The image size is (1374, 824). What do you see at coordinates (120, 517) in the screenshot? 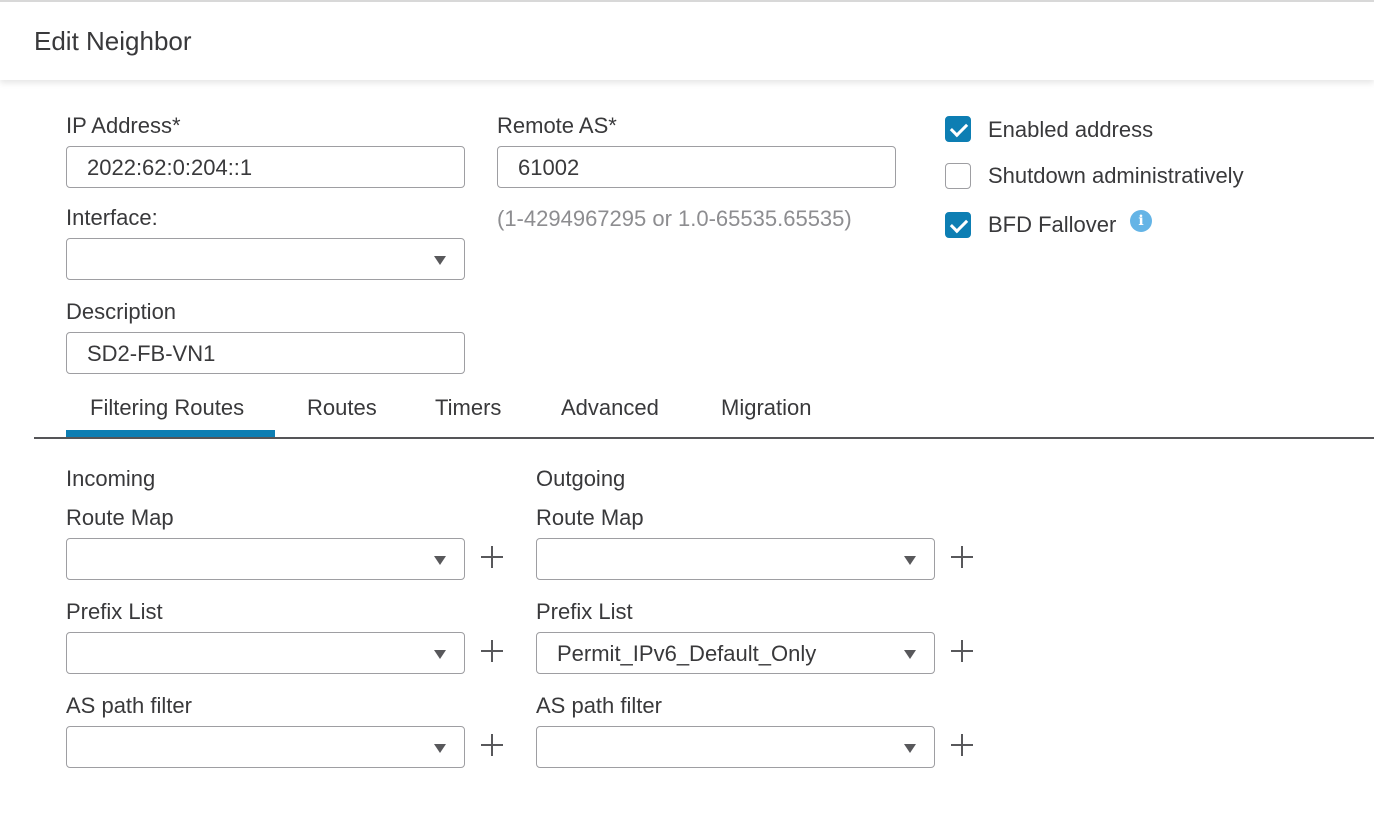
I see `incoming-route-map-label: Route Map` at bounding box center [120, 517].